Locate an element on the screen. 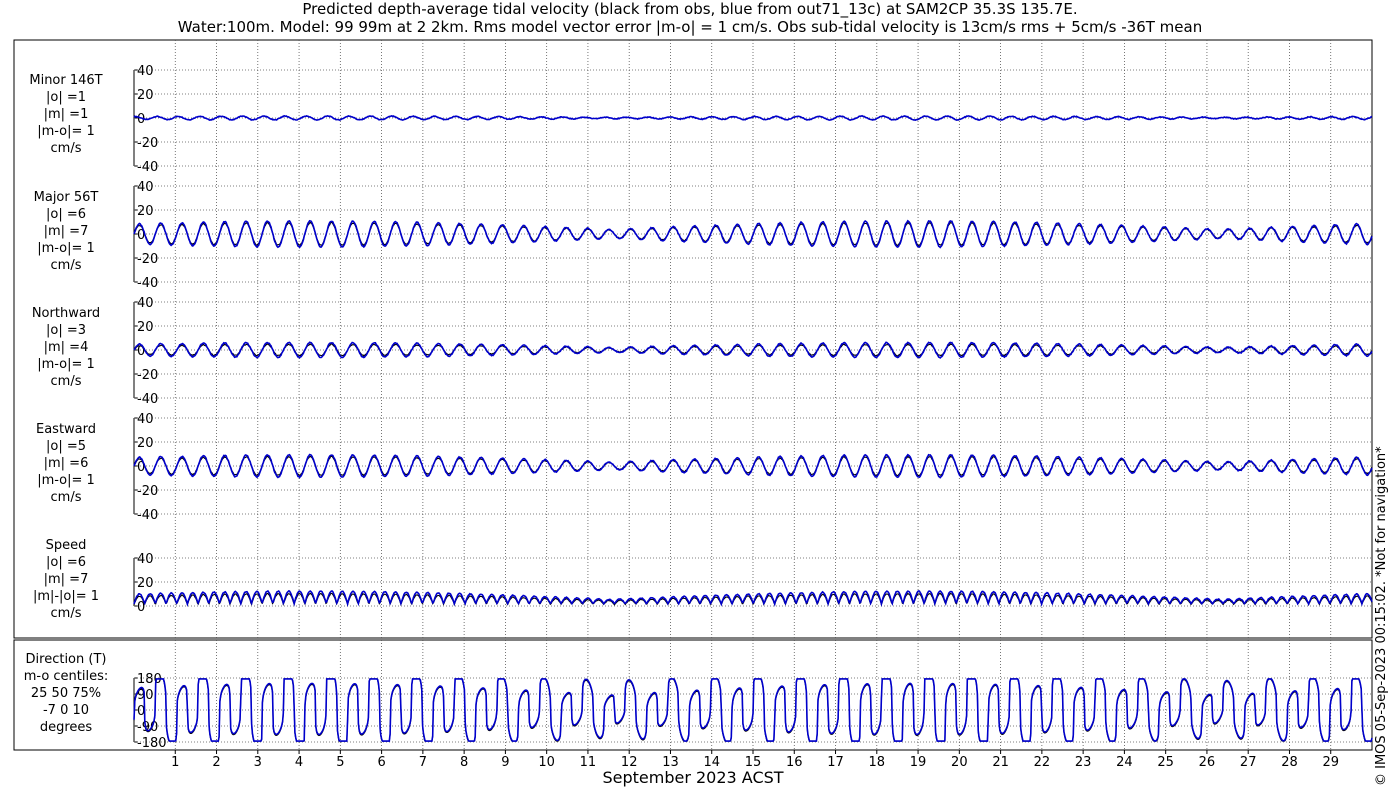 This screenshot has width=1400, height=800. speed-y-tick-label: 40 is located at coordinates (145, 559).